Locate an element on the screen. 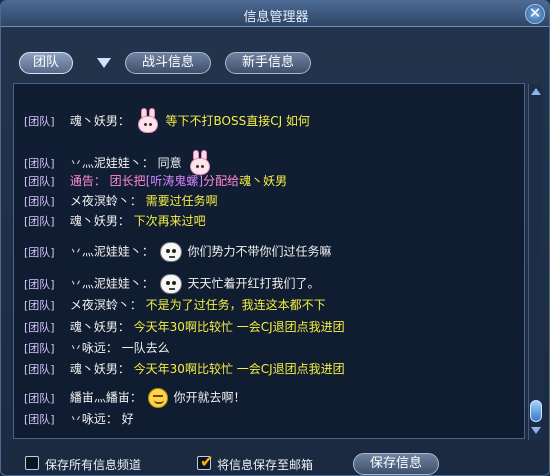 The height and width of the screenshot is (476, 550). message-text: 天天忙着开红打我们了。 is located at coordinates (253, 283).